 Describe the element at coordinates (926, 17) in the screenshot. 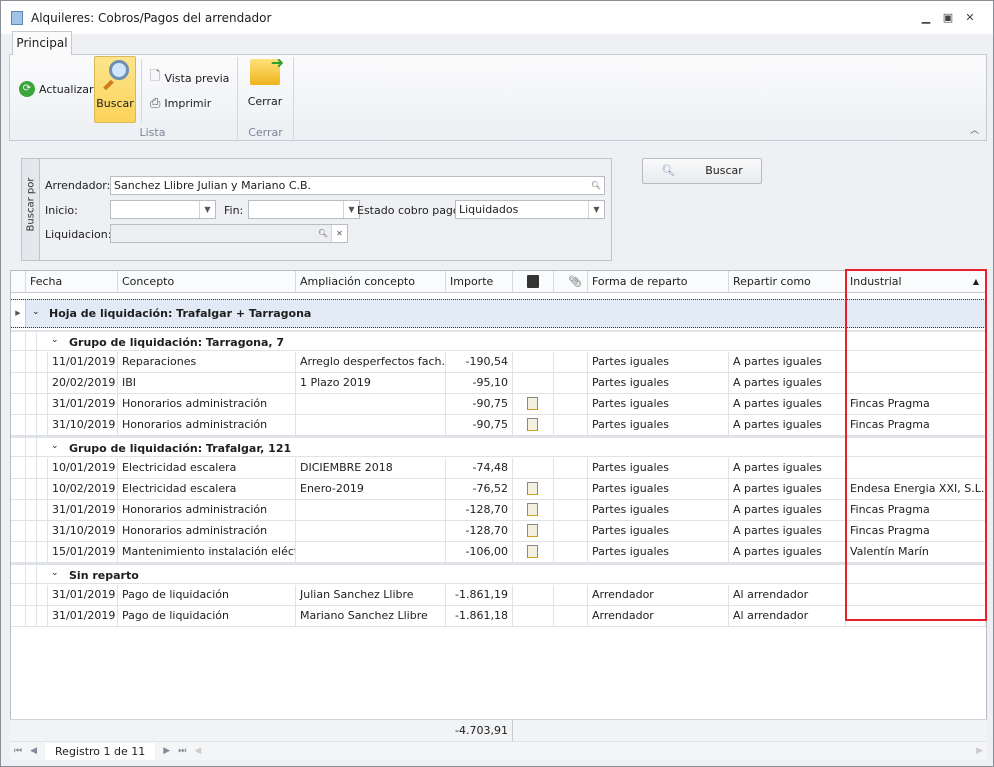

I see `minimize-button: ▁` at that location.